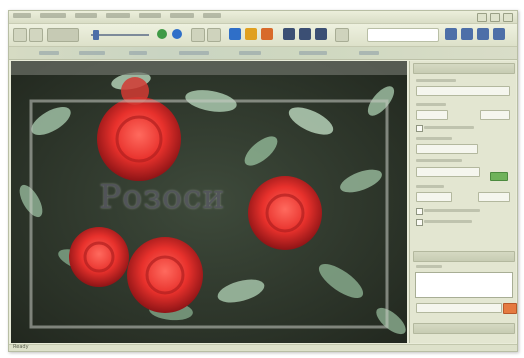 The height and width of the screenshot is (358, 524). Describe the element at coordinates (177, 34) in the screenshot. I see `next-icon` at that location.